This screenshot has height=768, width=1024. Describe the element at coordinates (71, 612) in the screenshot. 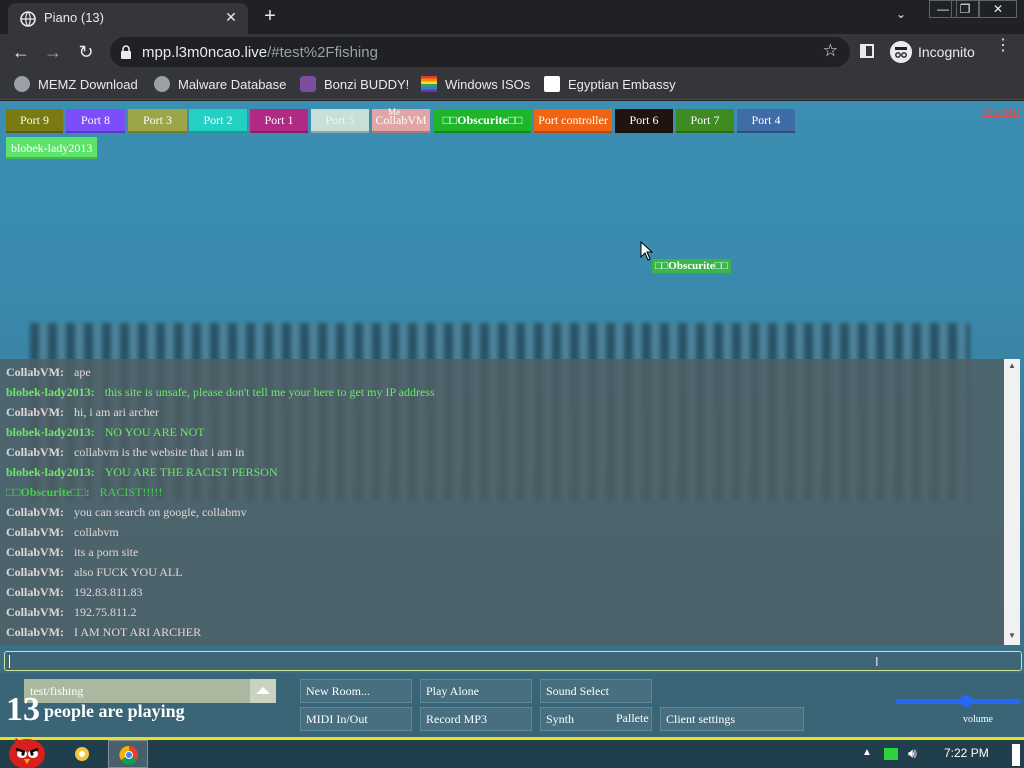

I see `chat-message: CollabVM: 192.75.811.2` at that location.